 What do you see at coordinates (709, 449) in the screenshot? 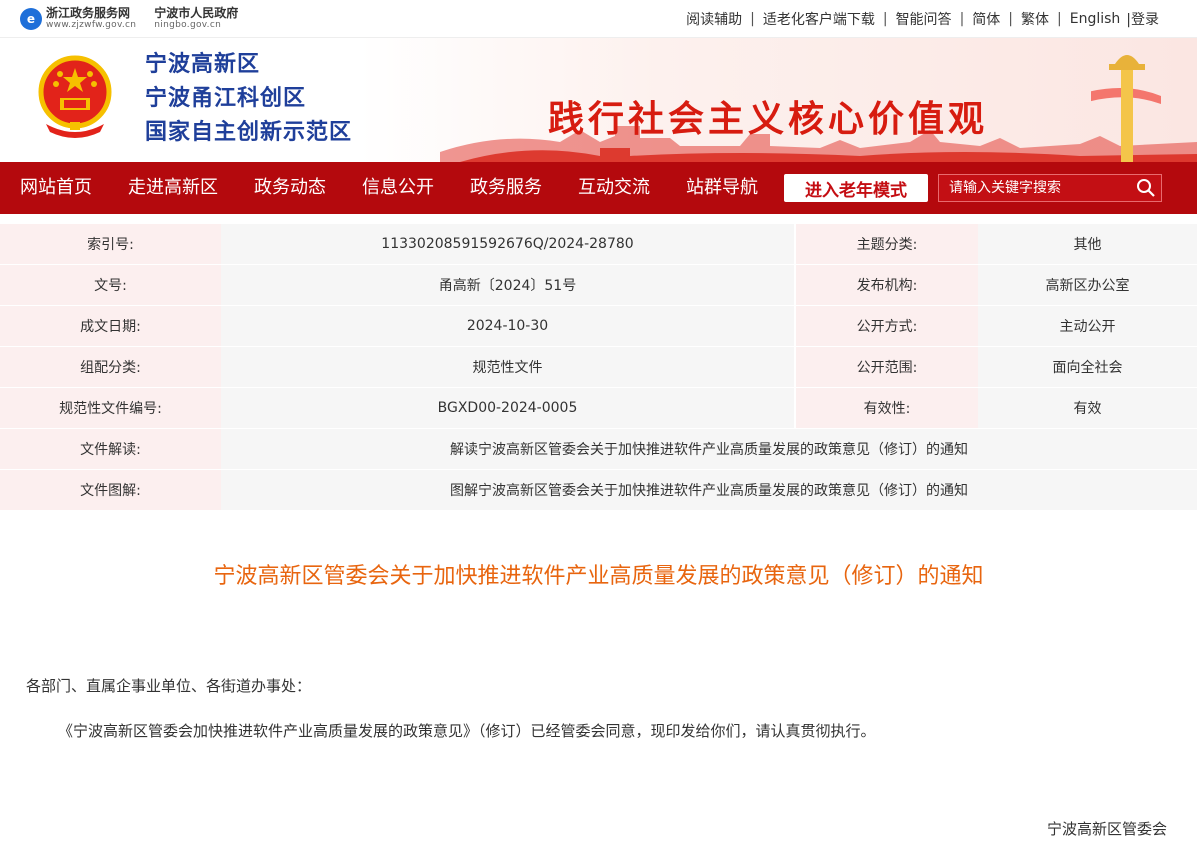
I see `interpretation-link: 解读宁波高新区管委会关于加快推进软件产业高质量发展的政策意见（修订）的通知` at bounding box center [709, 449].